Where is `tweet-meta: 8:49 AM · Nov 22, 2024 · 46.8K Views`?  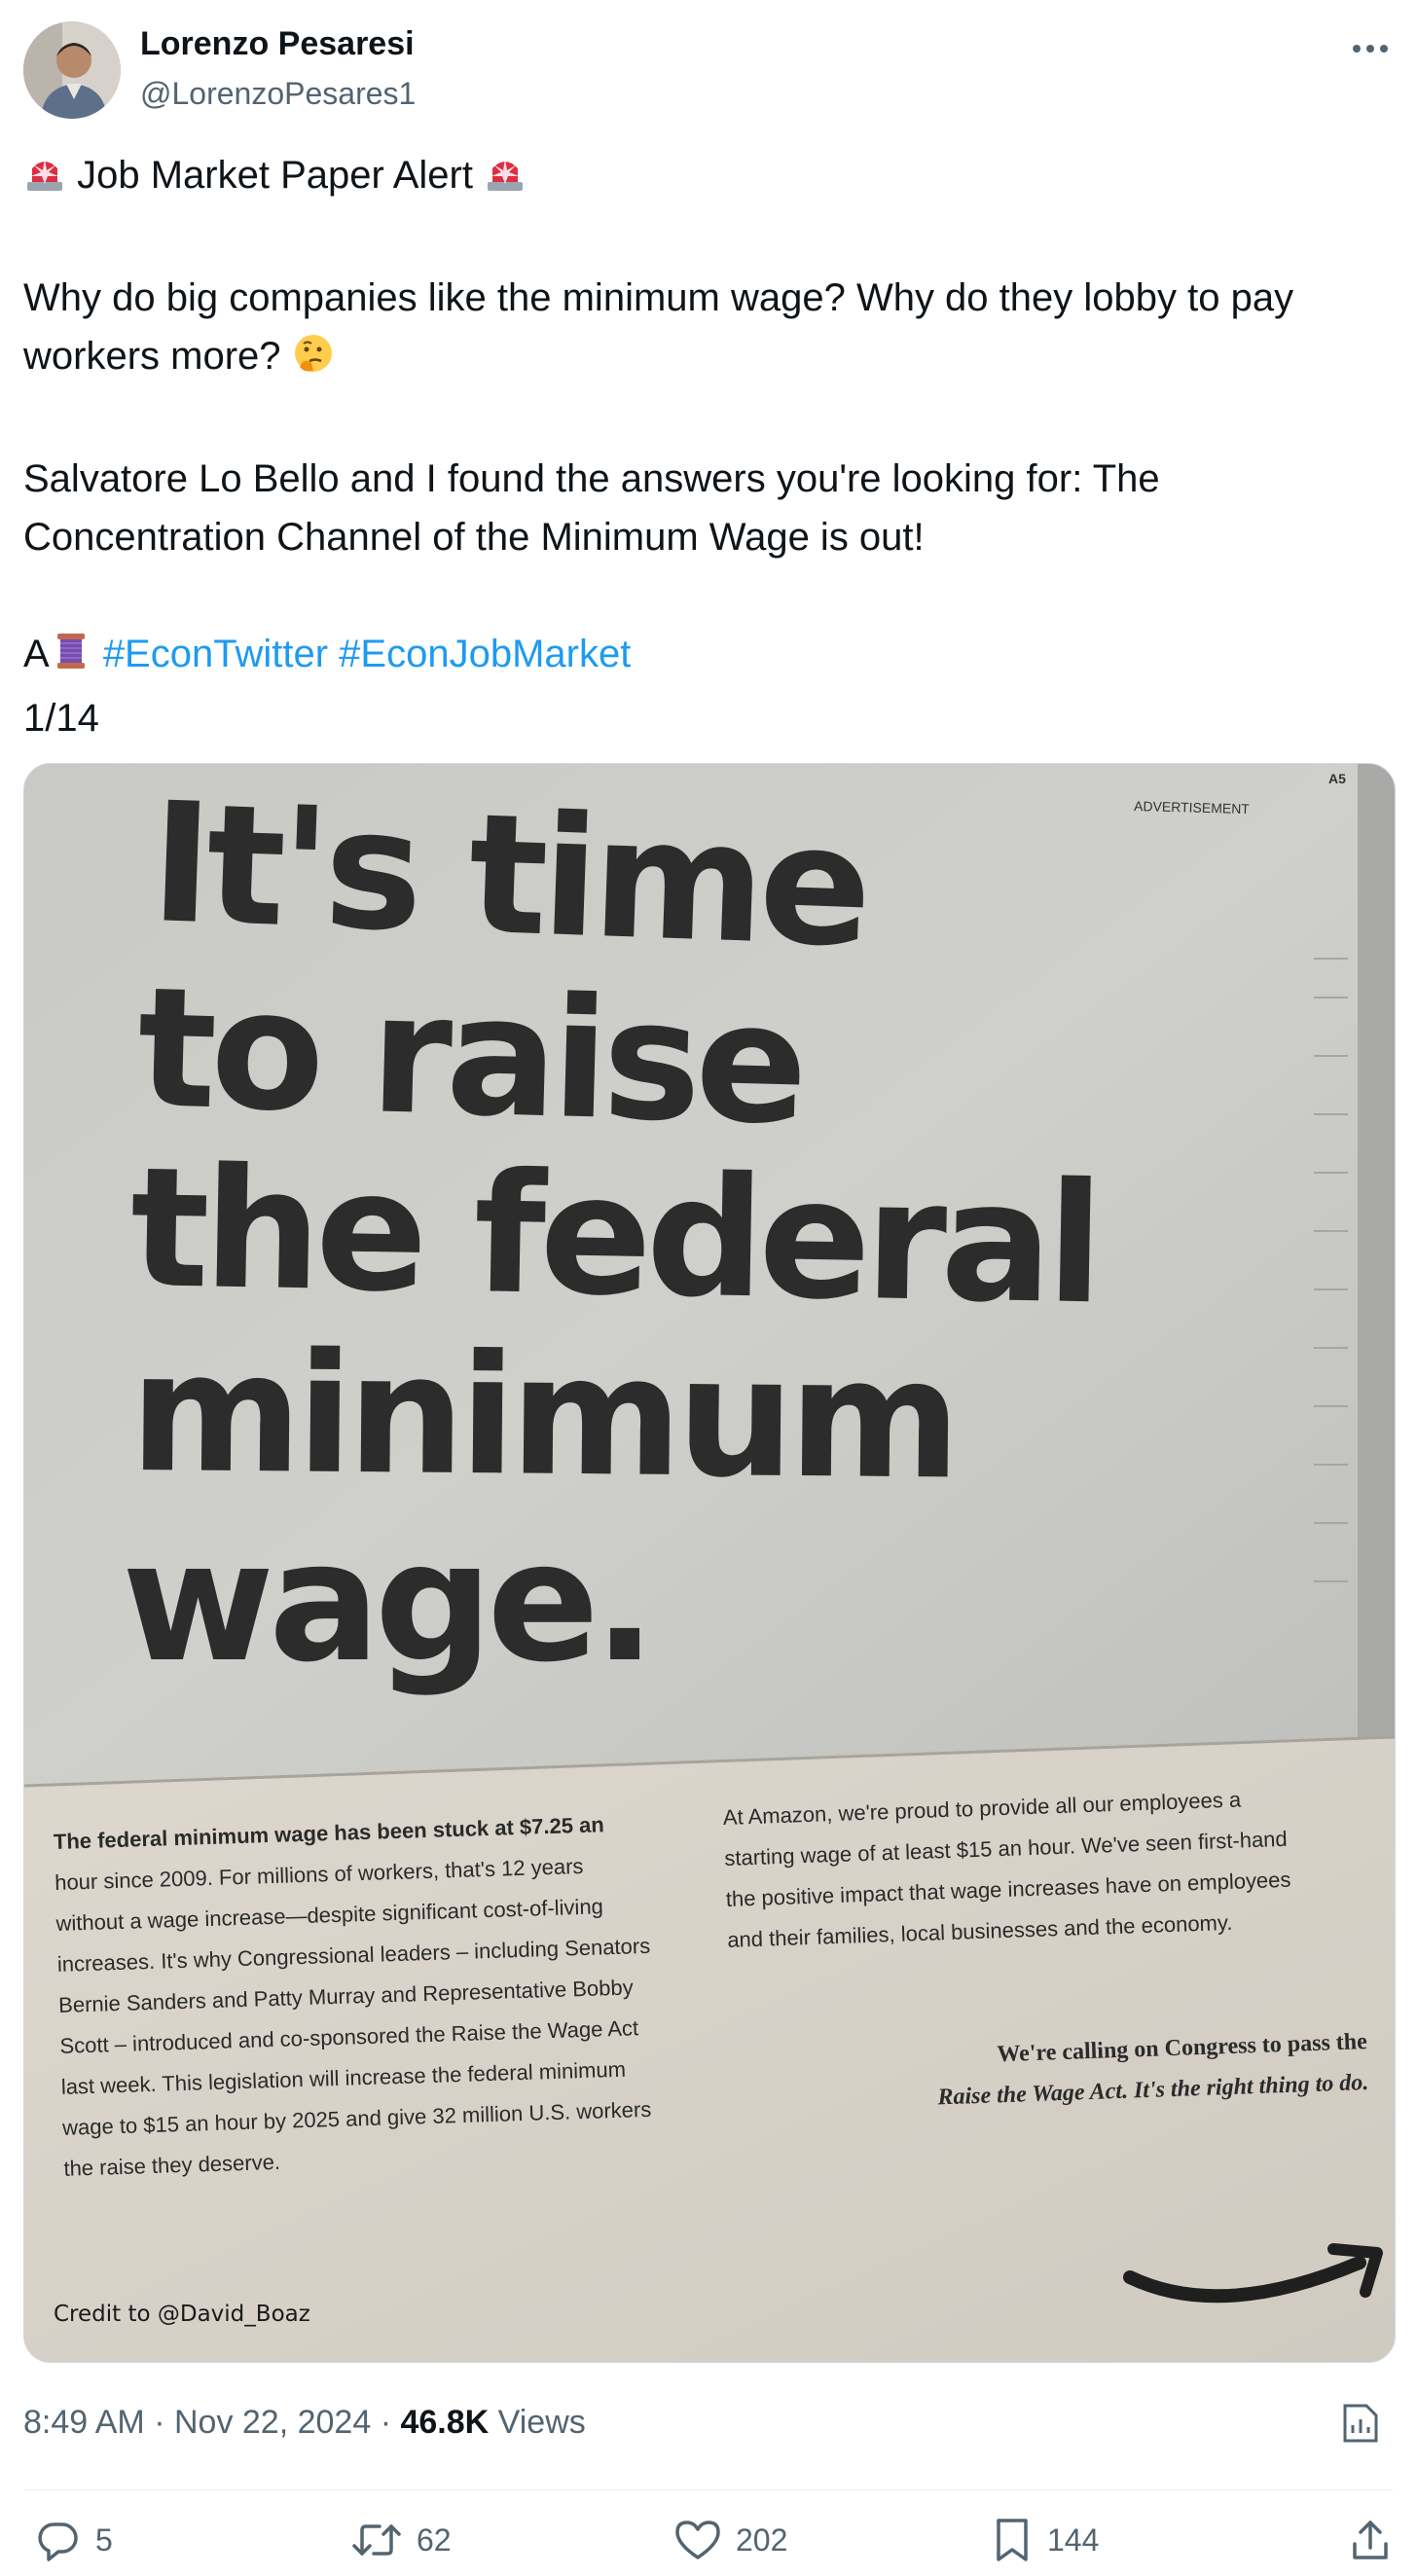
tweet-meta: 8:49 AM · Nov 22, 2024 · 46.8K Views is located at coordinates (304, 2423).